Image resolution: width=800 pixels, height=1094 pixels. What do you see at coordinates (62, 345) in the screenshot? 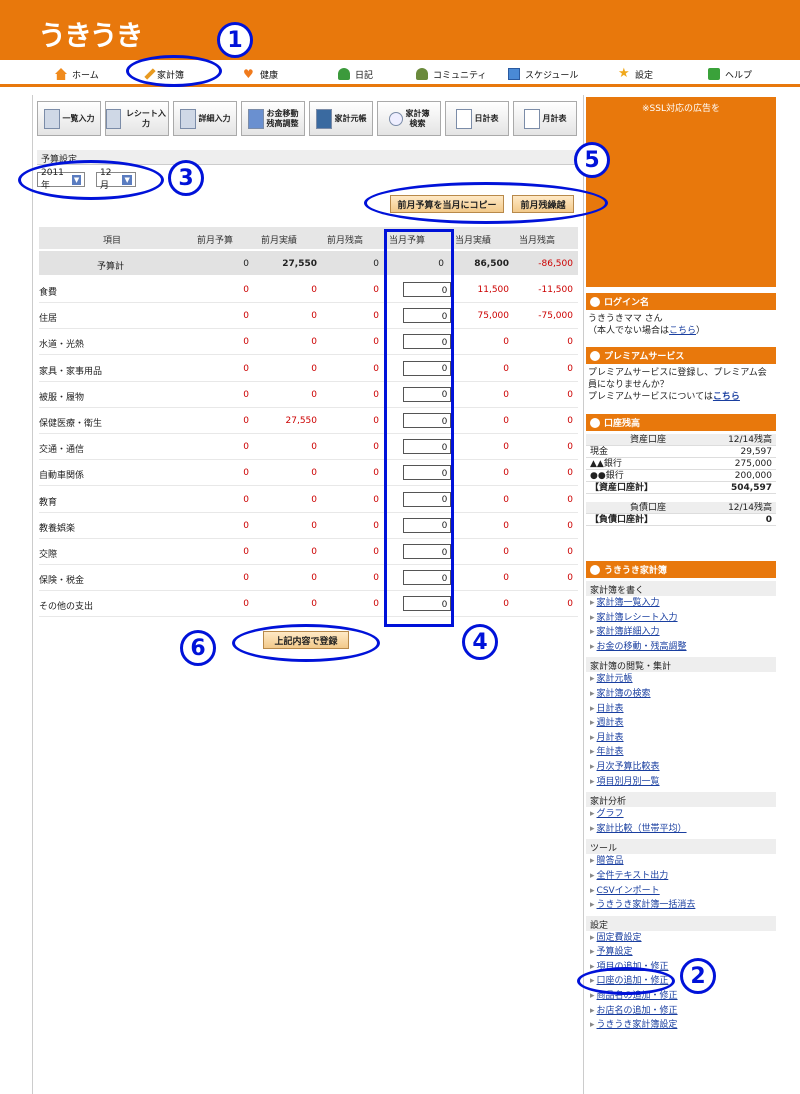
I see `row-name: 水道・光熱` at bounding box center [62, 345].